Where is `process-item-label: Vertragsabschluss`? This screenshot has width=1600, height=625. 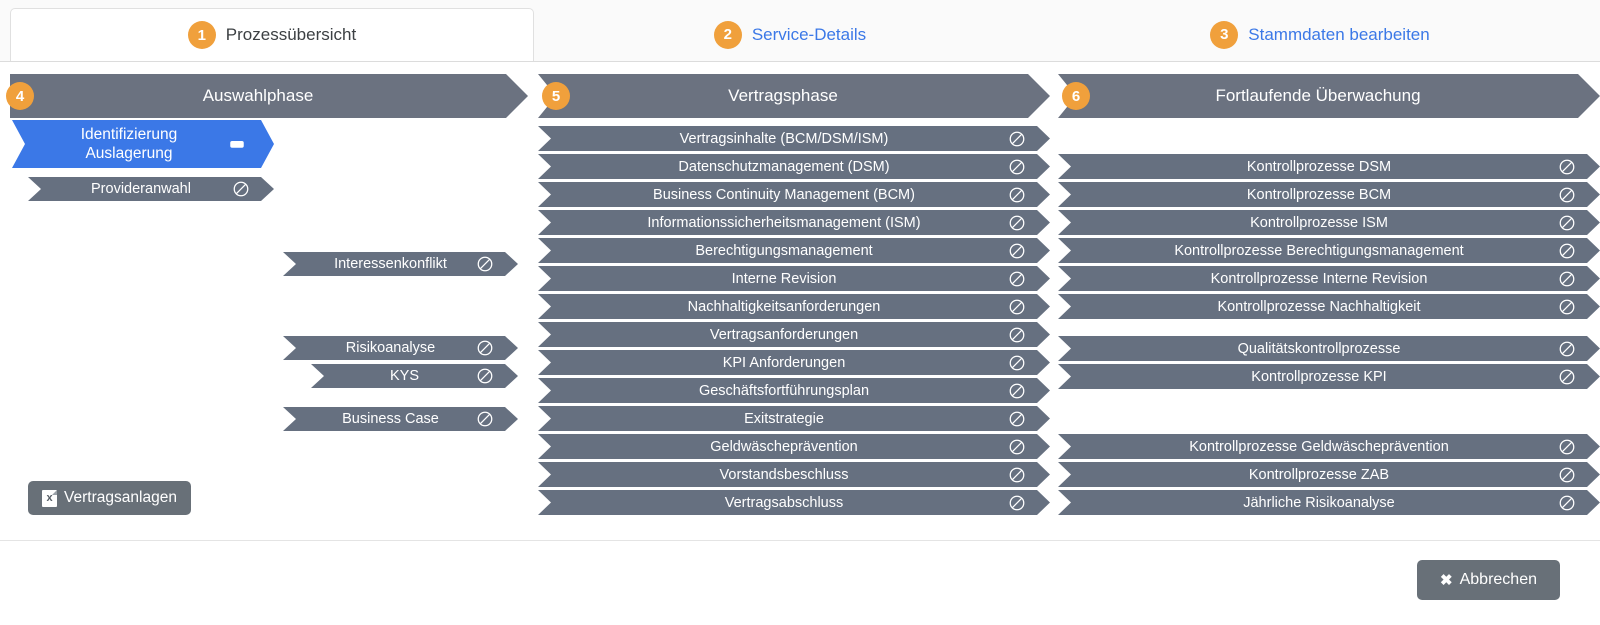
process-item-label: Vertragsabschluss is located at coordinates (784, 502).